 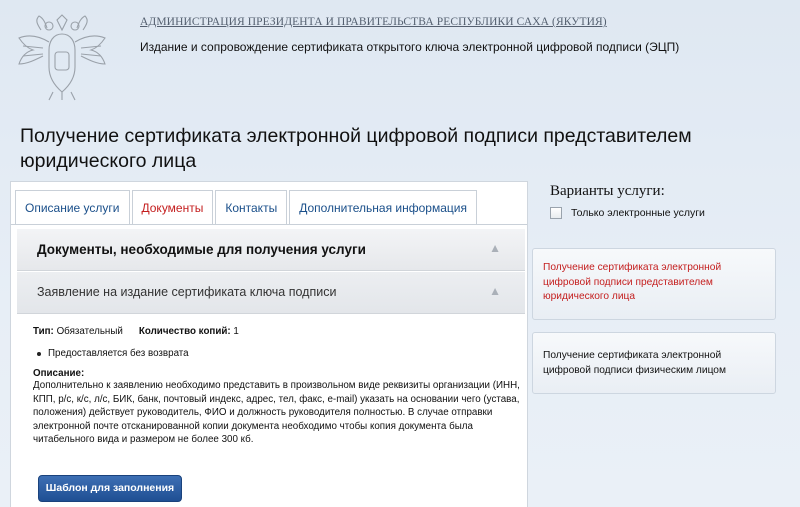 I want to click on description-label: Описание:, so click(x=59, y=373).